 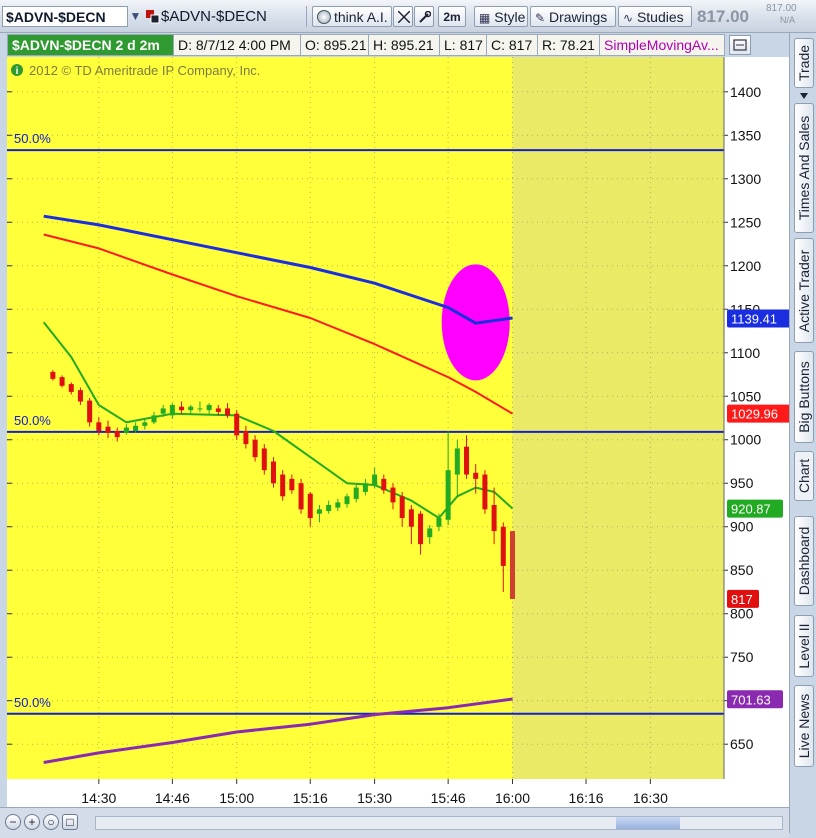 I want to click on think-ai-button: think A.I., so click(x=352, y=16).